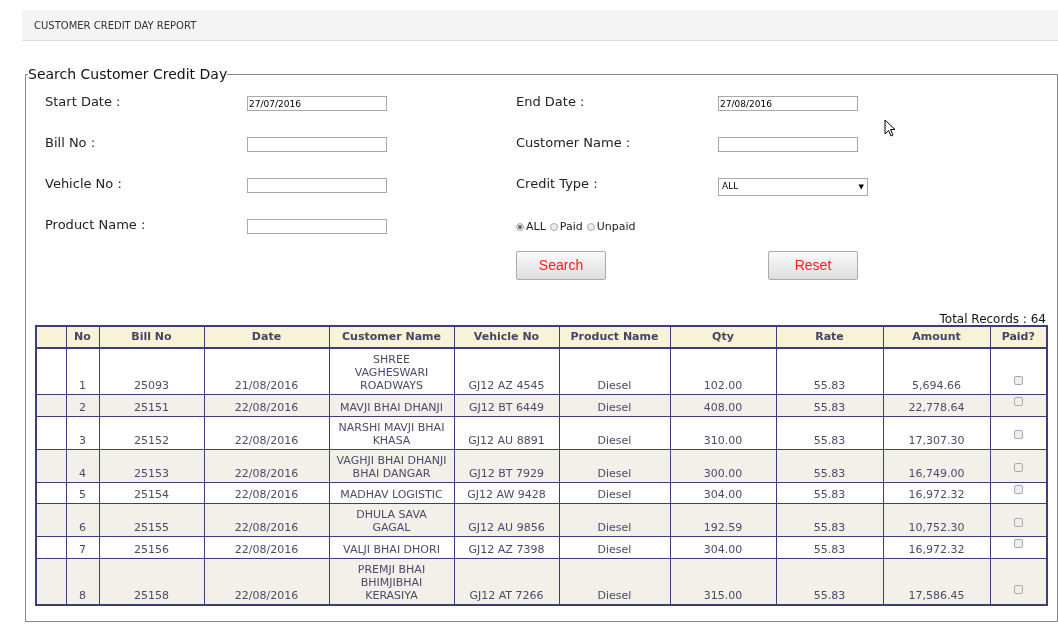  I want to click on radio-label: ALL, so click(536, 226).